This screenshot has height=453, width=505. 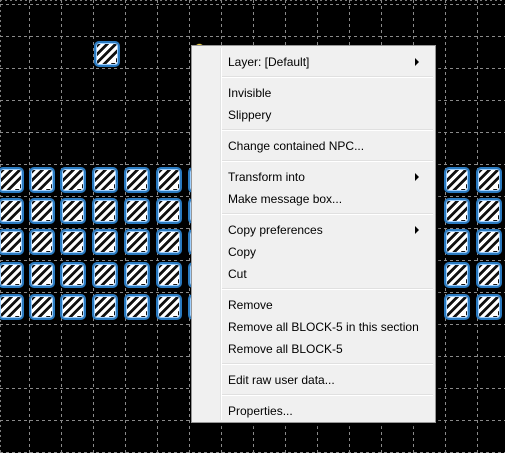 What do you see at coordinates (313, 115) in the screenshot?
I see `menu-item-slippery: Slippery` at bounding box center [313, 115].